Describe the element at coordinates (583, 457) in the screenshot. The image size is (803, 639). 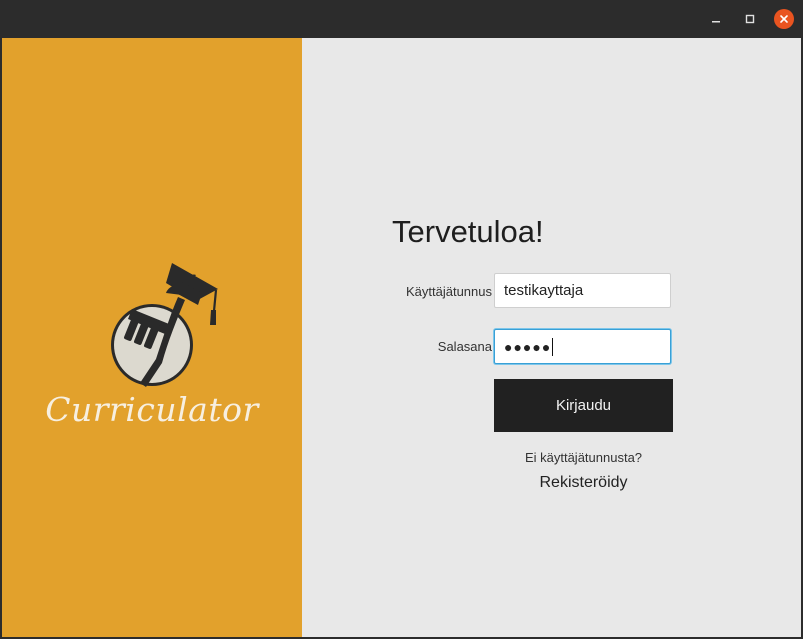
I see `no-account-text: Ei käyttäjätunnusta?` at that location.